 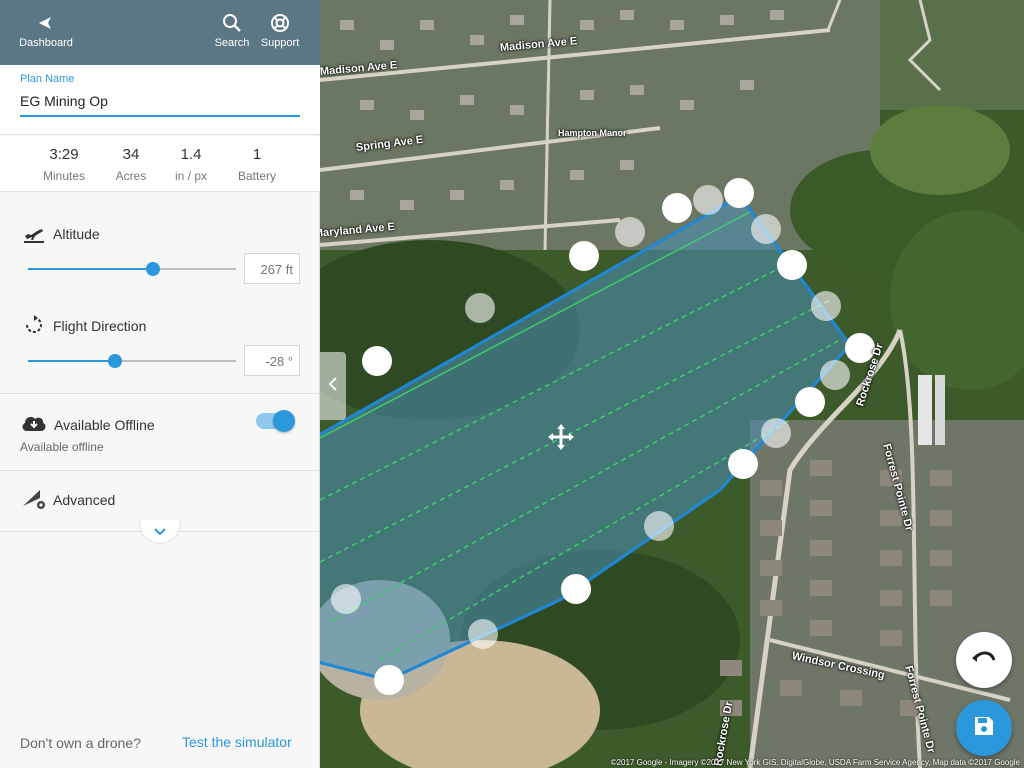 I want to click on stat-unit: in / px, so click(x=190, y=176).